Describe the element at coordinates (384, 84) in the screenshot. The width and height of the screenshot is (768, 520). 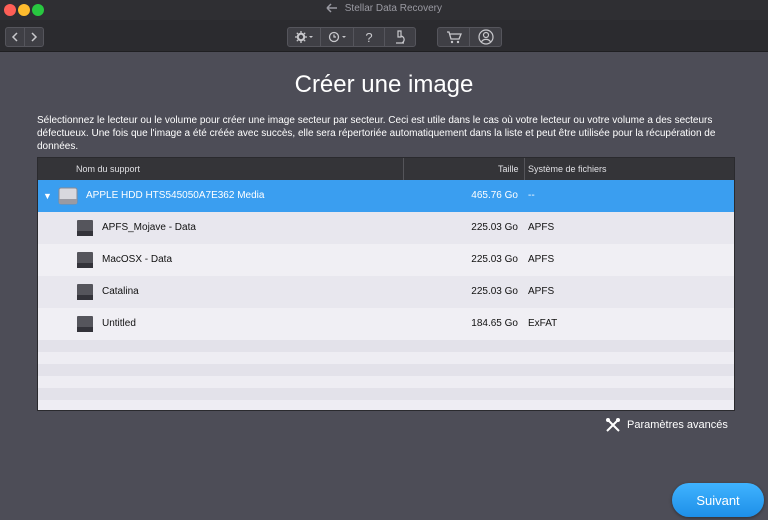
I see `page-title: Créer une image` at that location.